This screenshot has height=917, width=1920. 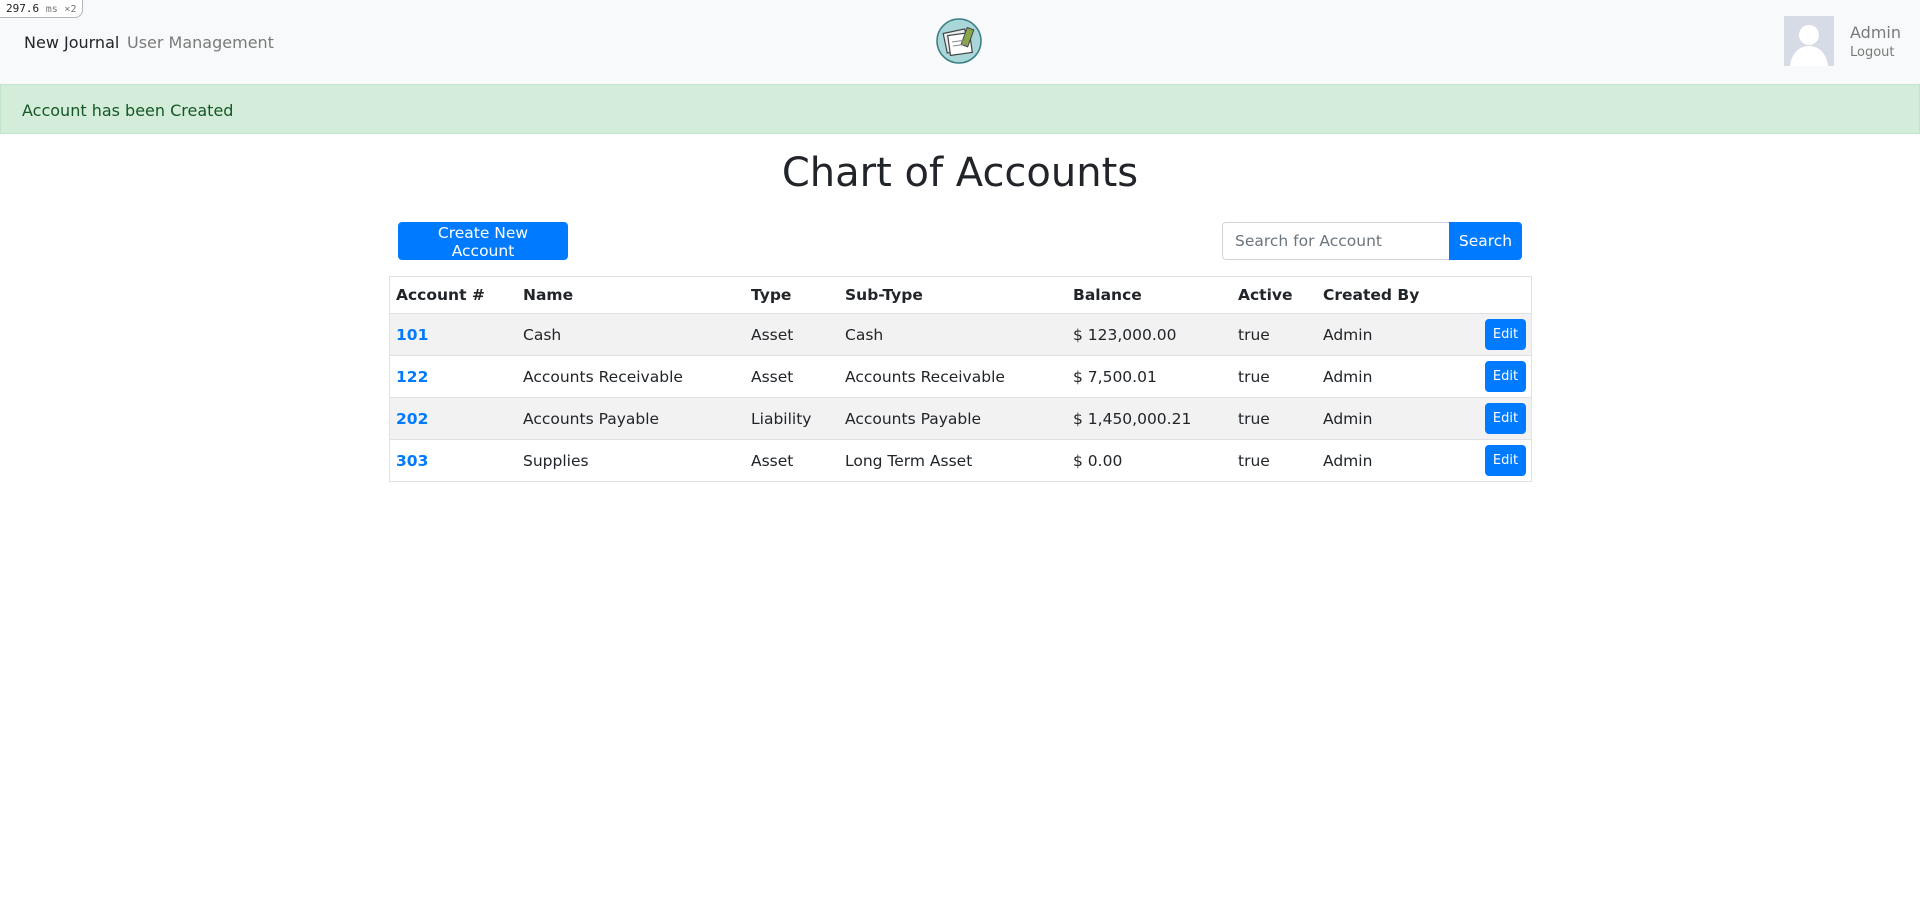 What do you see at coordinates (51, 9) in the screenshot?
I see `perf-unit: ms` at bounding box center [51, 9].